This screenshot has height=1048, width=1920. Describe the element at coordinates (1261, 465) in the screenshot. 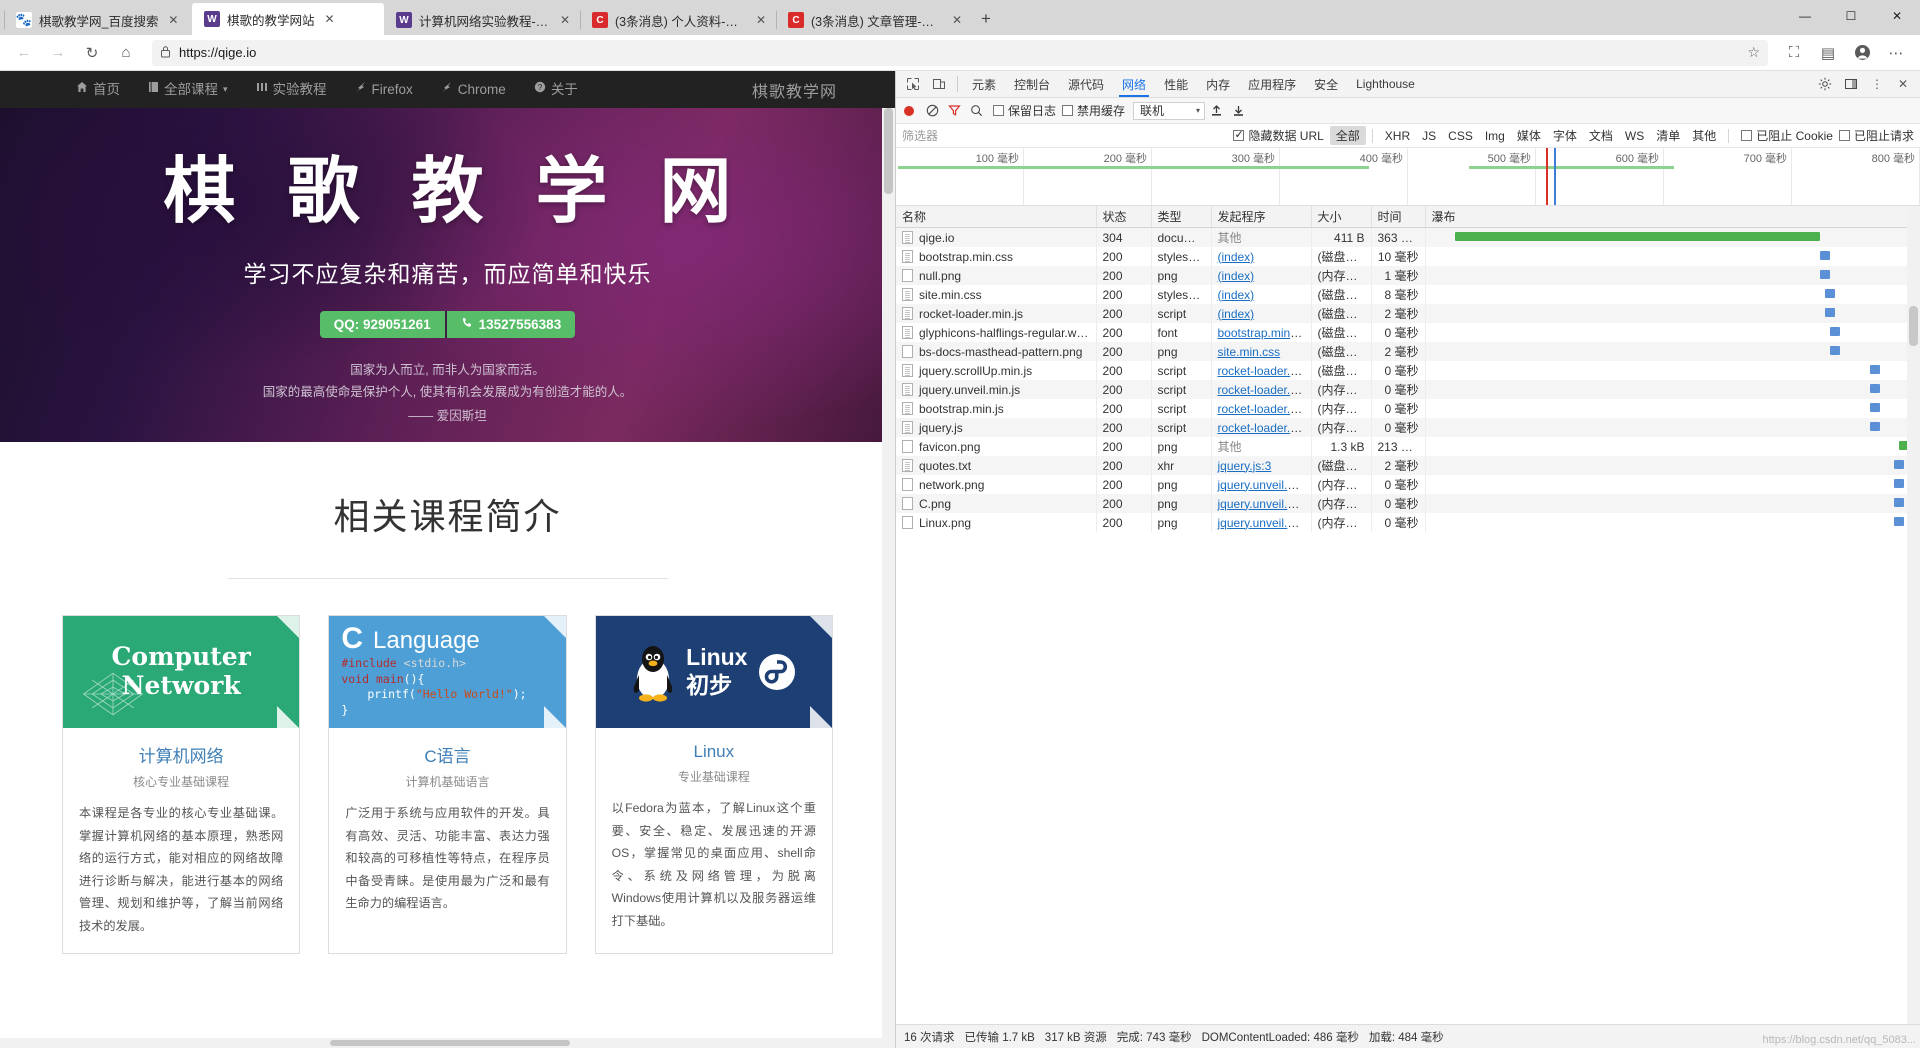

I see `cell-initiator: jquery.js:3` at that location.